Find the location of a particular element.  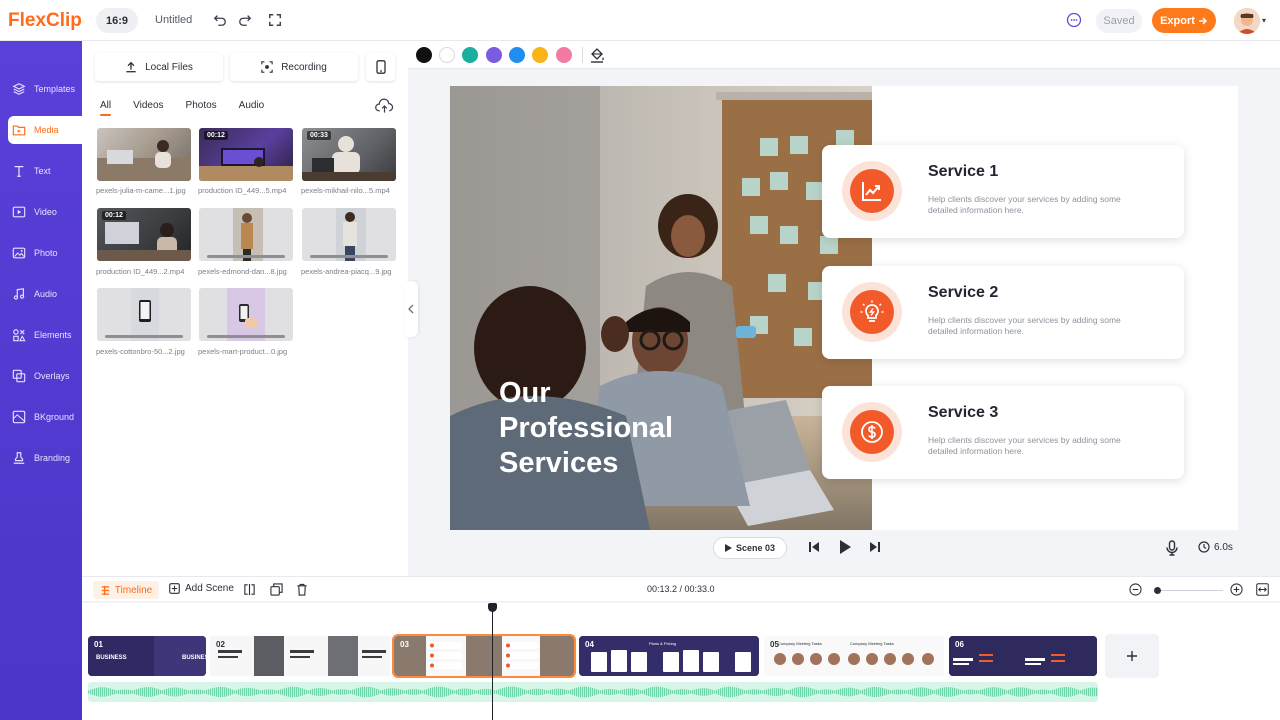

undo-icon is located at coordinates (220, 20).